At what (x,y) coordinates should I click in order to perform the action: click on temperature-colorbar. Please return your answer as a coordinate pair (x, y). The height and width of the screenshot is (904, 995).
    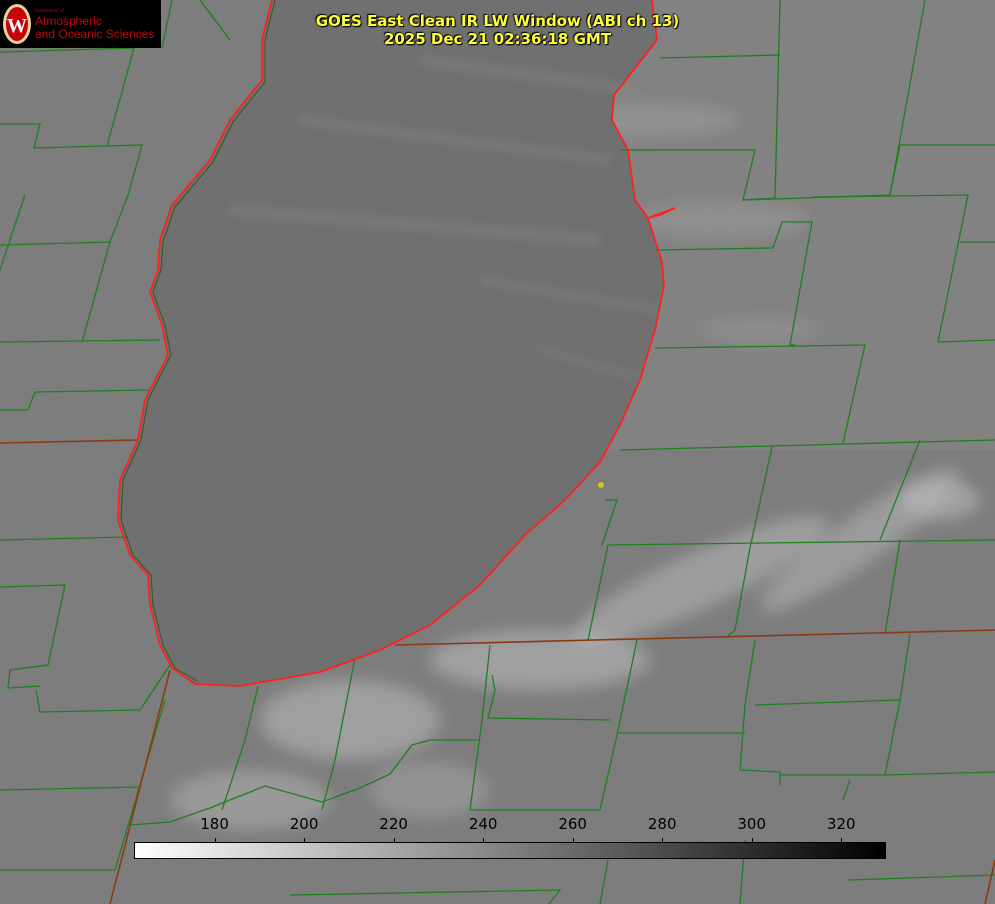
    Looking at the image, I should click on (510, 850).